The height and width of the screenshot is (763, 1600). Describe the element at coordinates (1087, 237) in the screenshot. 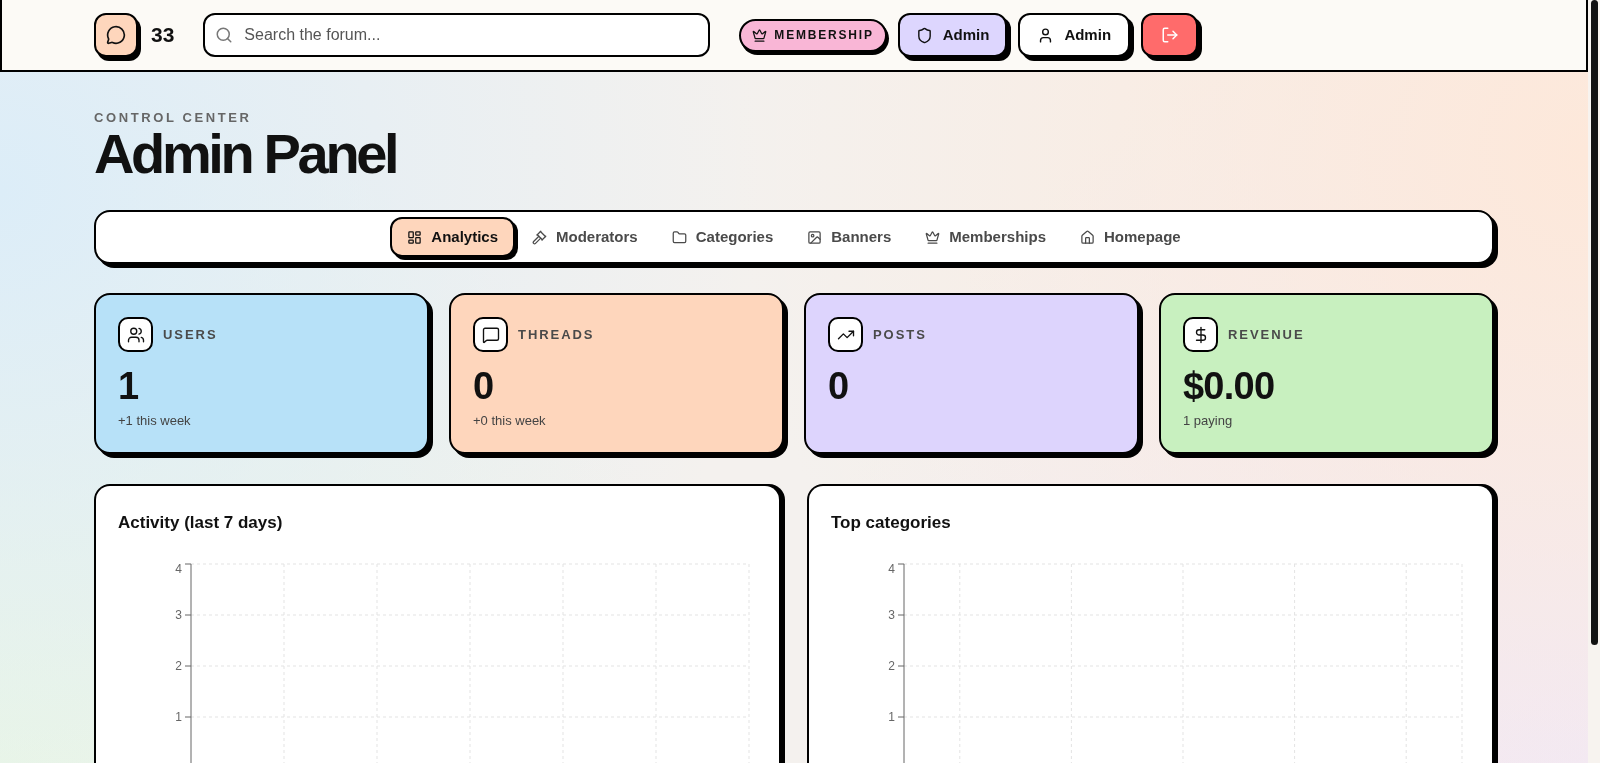

I see `house-icon` at that location.